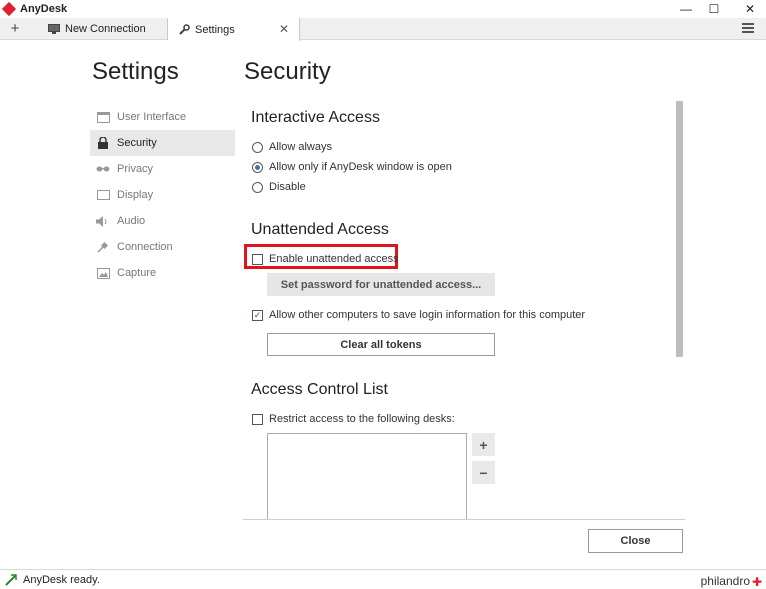 The width and height of the screenshot is (766, 589). I want to click on checkbox-label: Enable unattended access, so click(334, 259).